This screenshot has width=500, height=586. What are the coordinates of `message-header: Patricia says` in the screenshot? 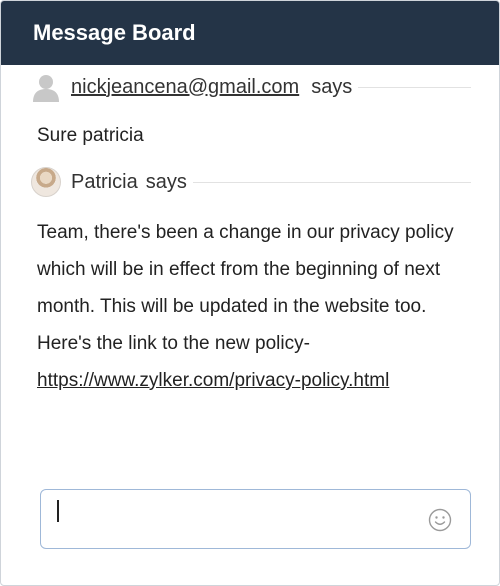 It's located at (251, 182).